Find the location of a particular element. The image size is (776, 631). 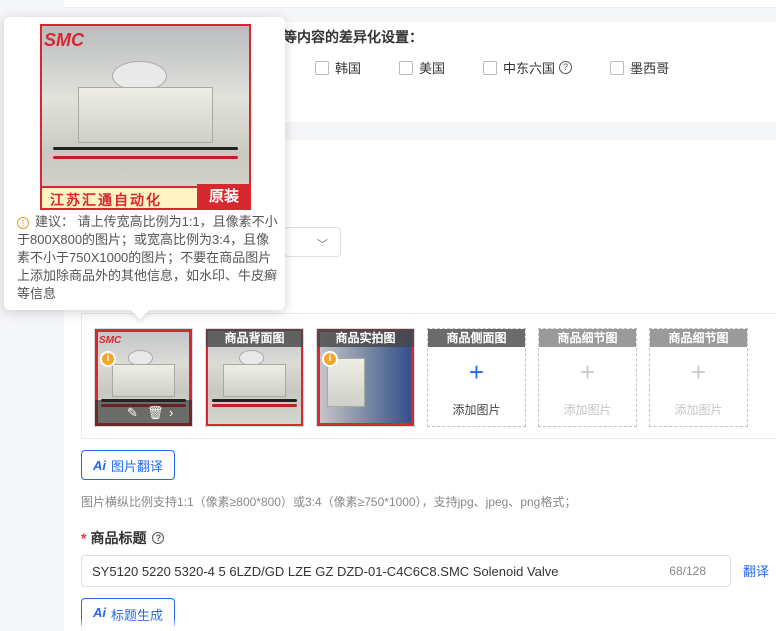

slot-label: 商品实拍图 is located at coordinates (365, 338).